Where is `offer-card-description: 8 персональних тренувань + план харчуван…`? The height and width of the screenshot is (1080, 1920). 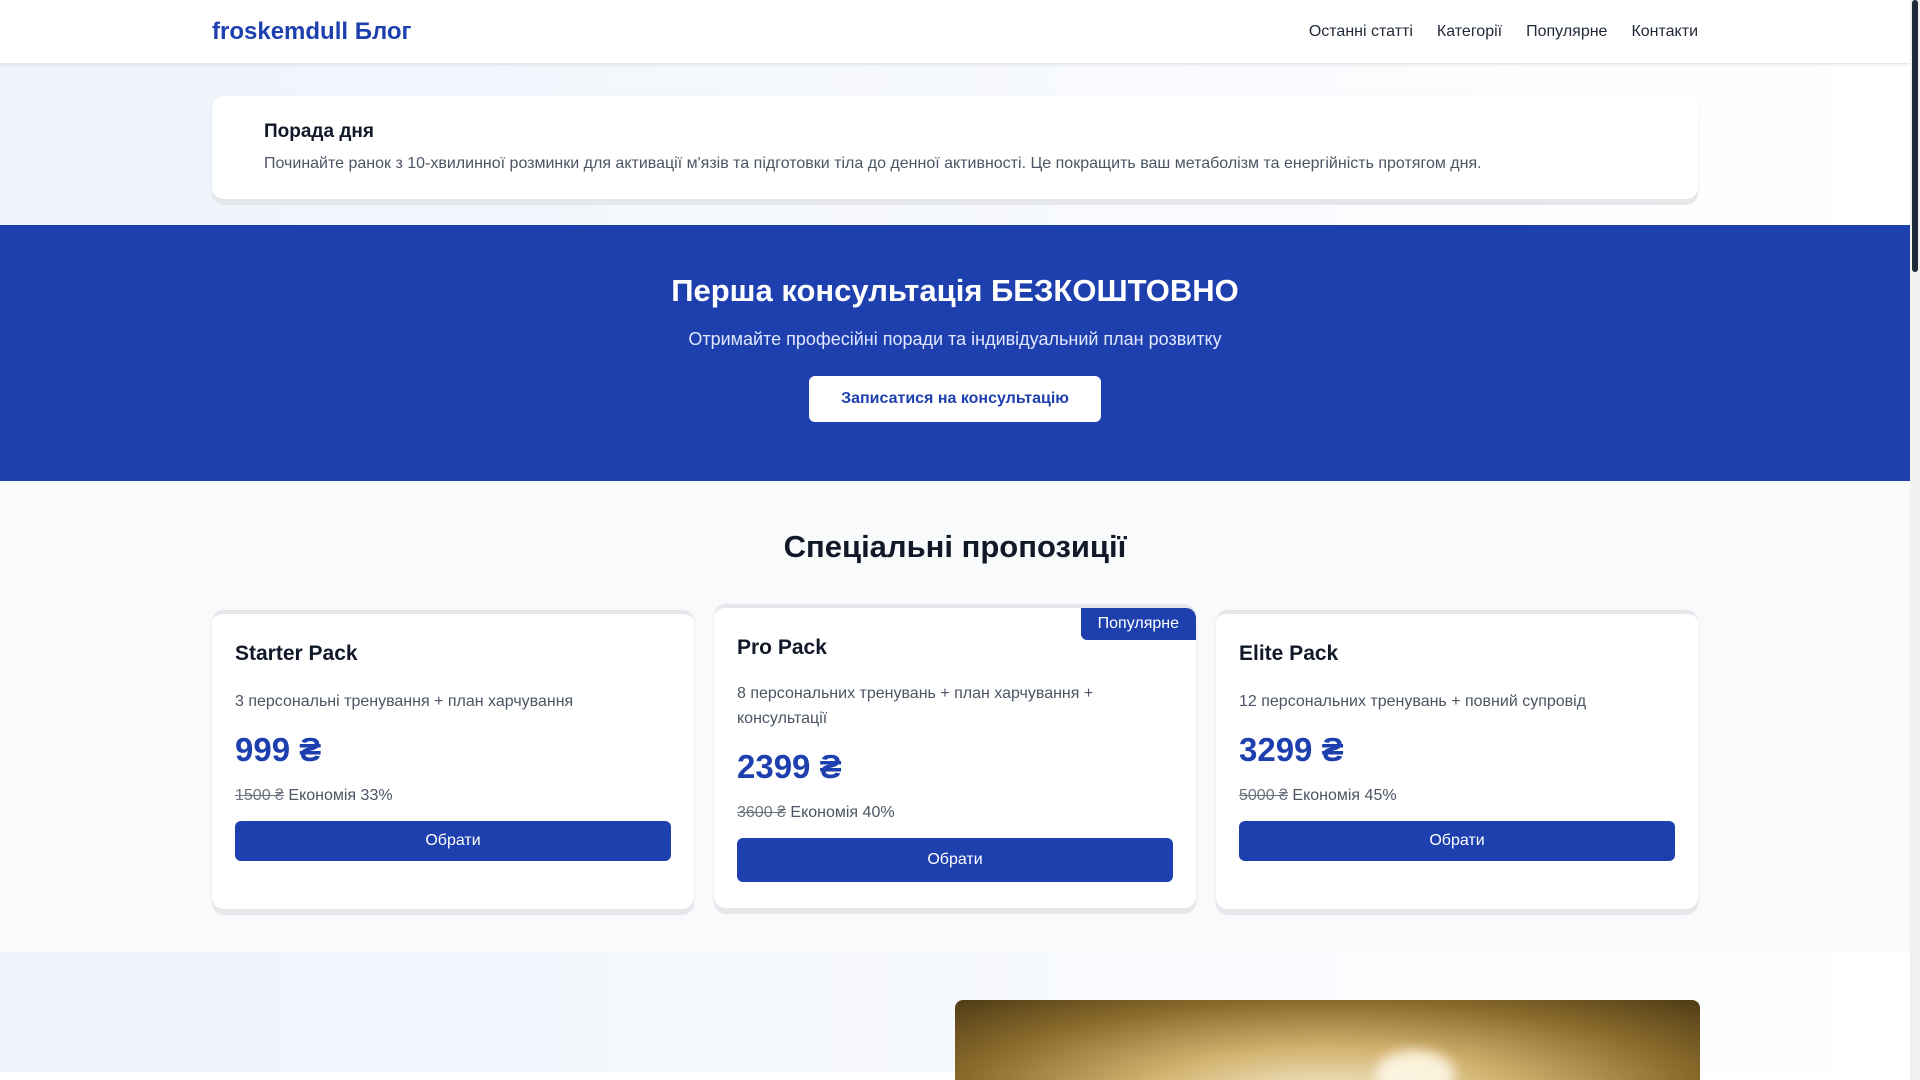 offer-card-description: 8 персональних тренувань + план харчуван… is located at coordinates (915, 706).